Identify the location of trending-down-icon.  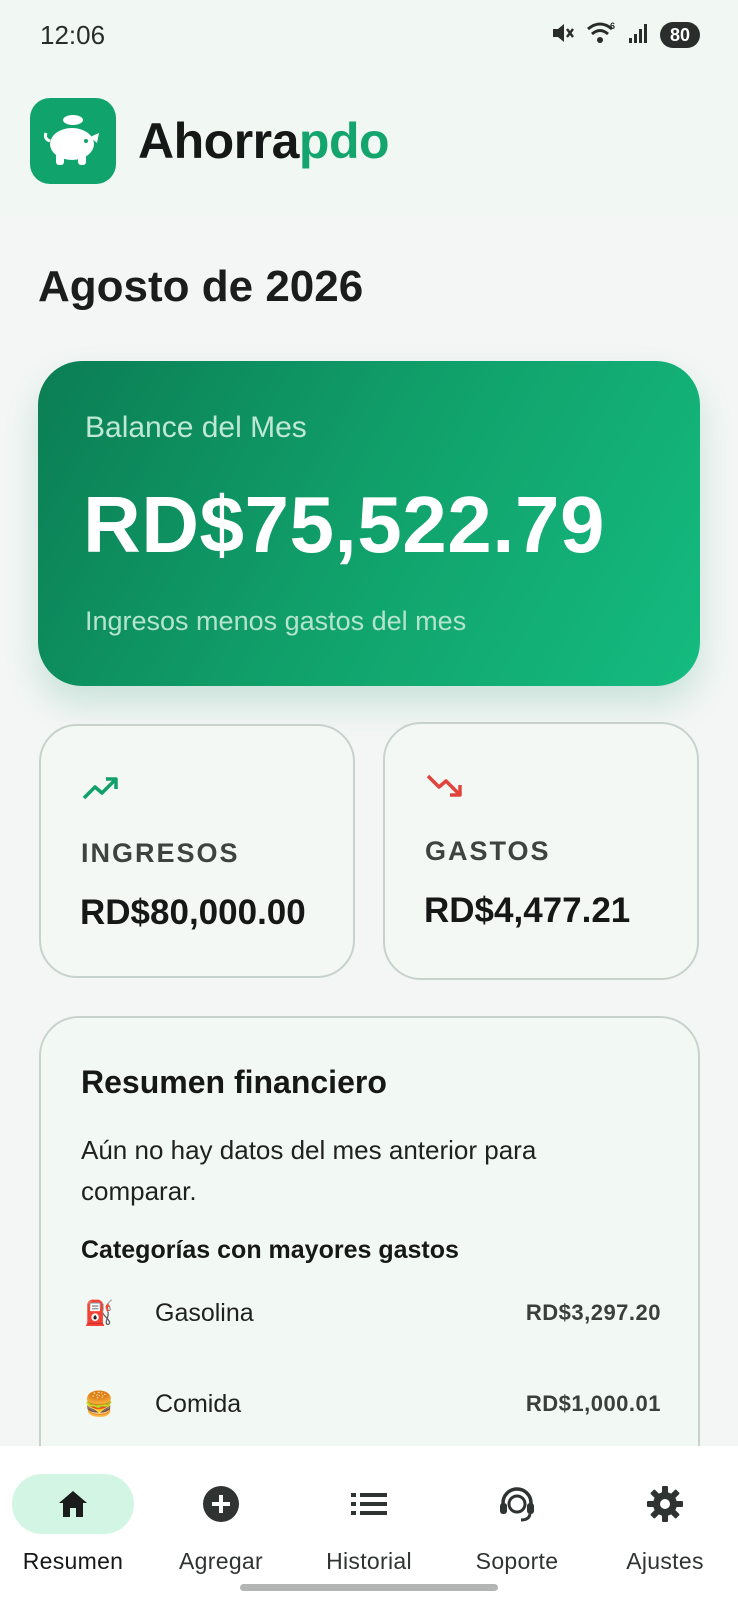
(445, 789).